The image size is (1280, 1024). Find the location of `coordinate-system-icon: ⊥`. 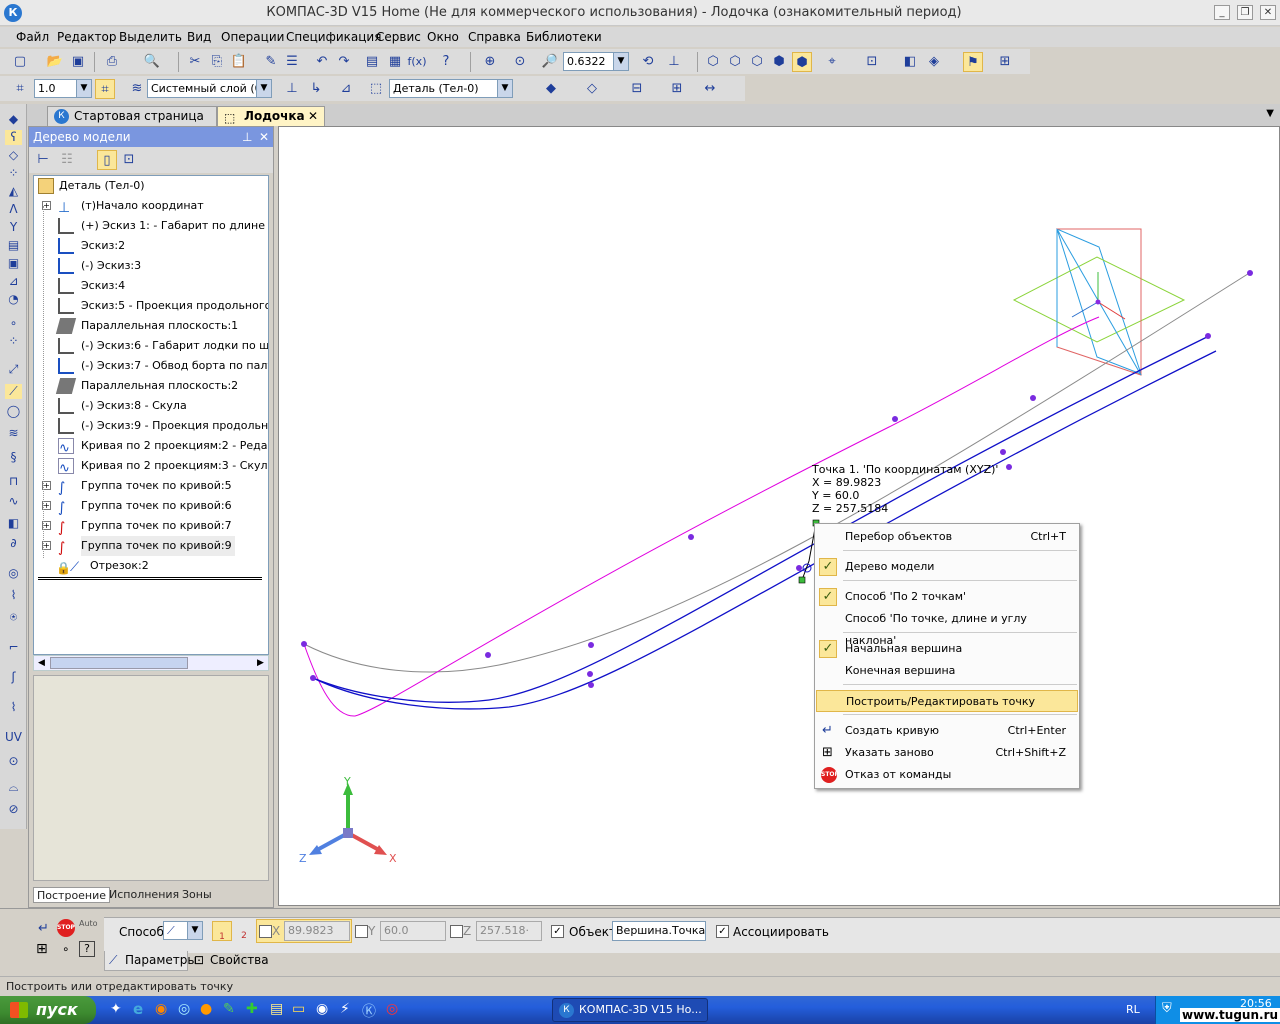

coordinate-system-icon: ⊥ is located at coordinates (292, 89).